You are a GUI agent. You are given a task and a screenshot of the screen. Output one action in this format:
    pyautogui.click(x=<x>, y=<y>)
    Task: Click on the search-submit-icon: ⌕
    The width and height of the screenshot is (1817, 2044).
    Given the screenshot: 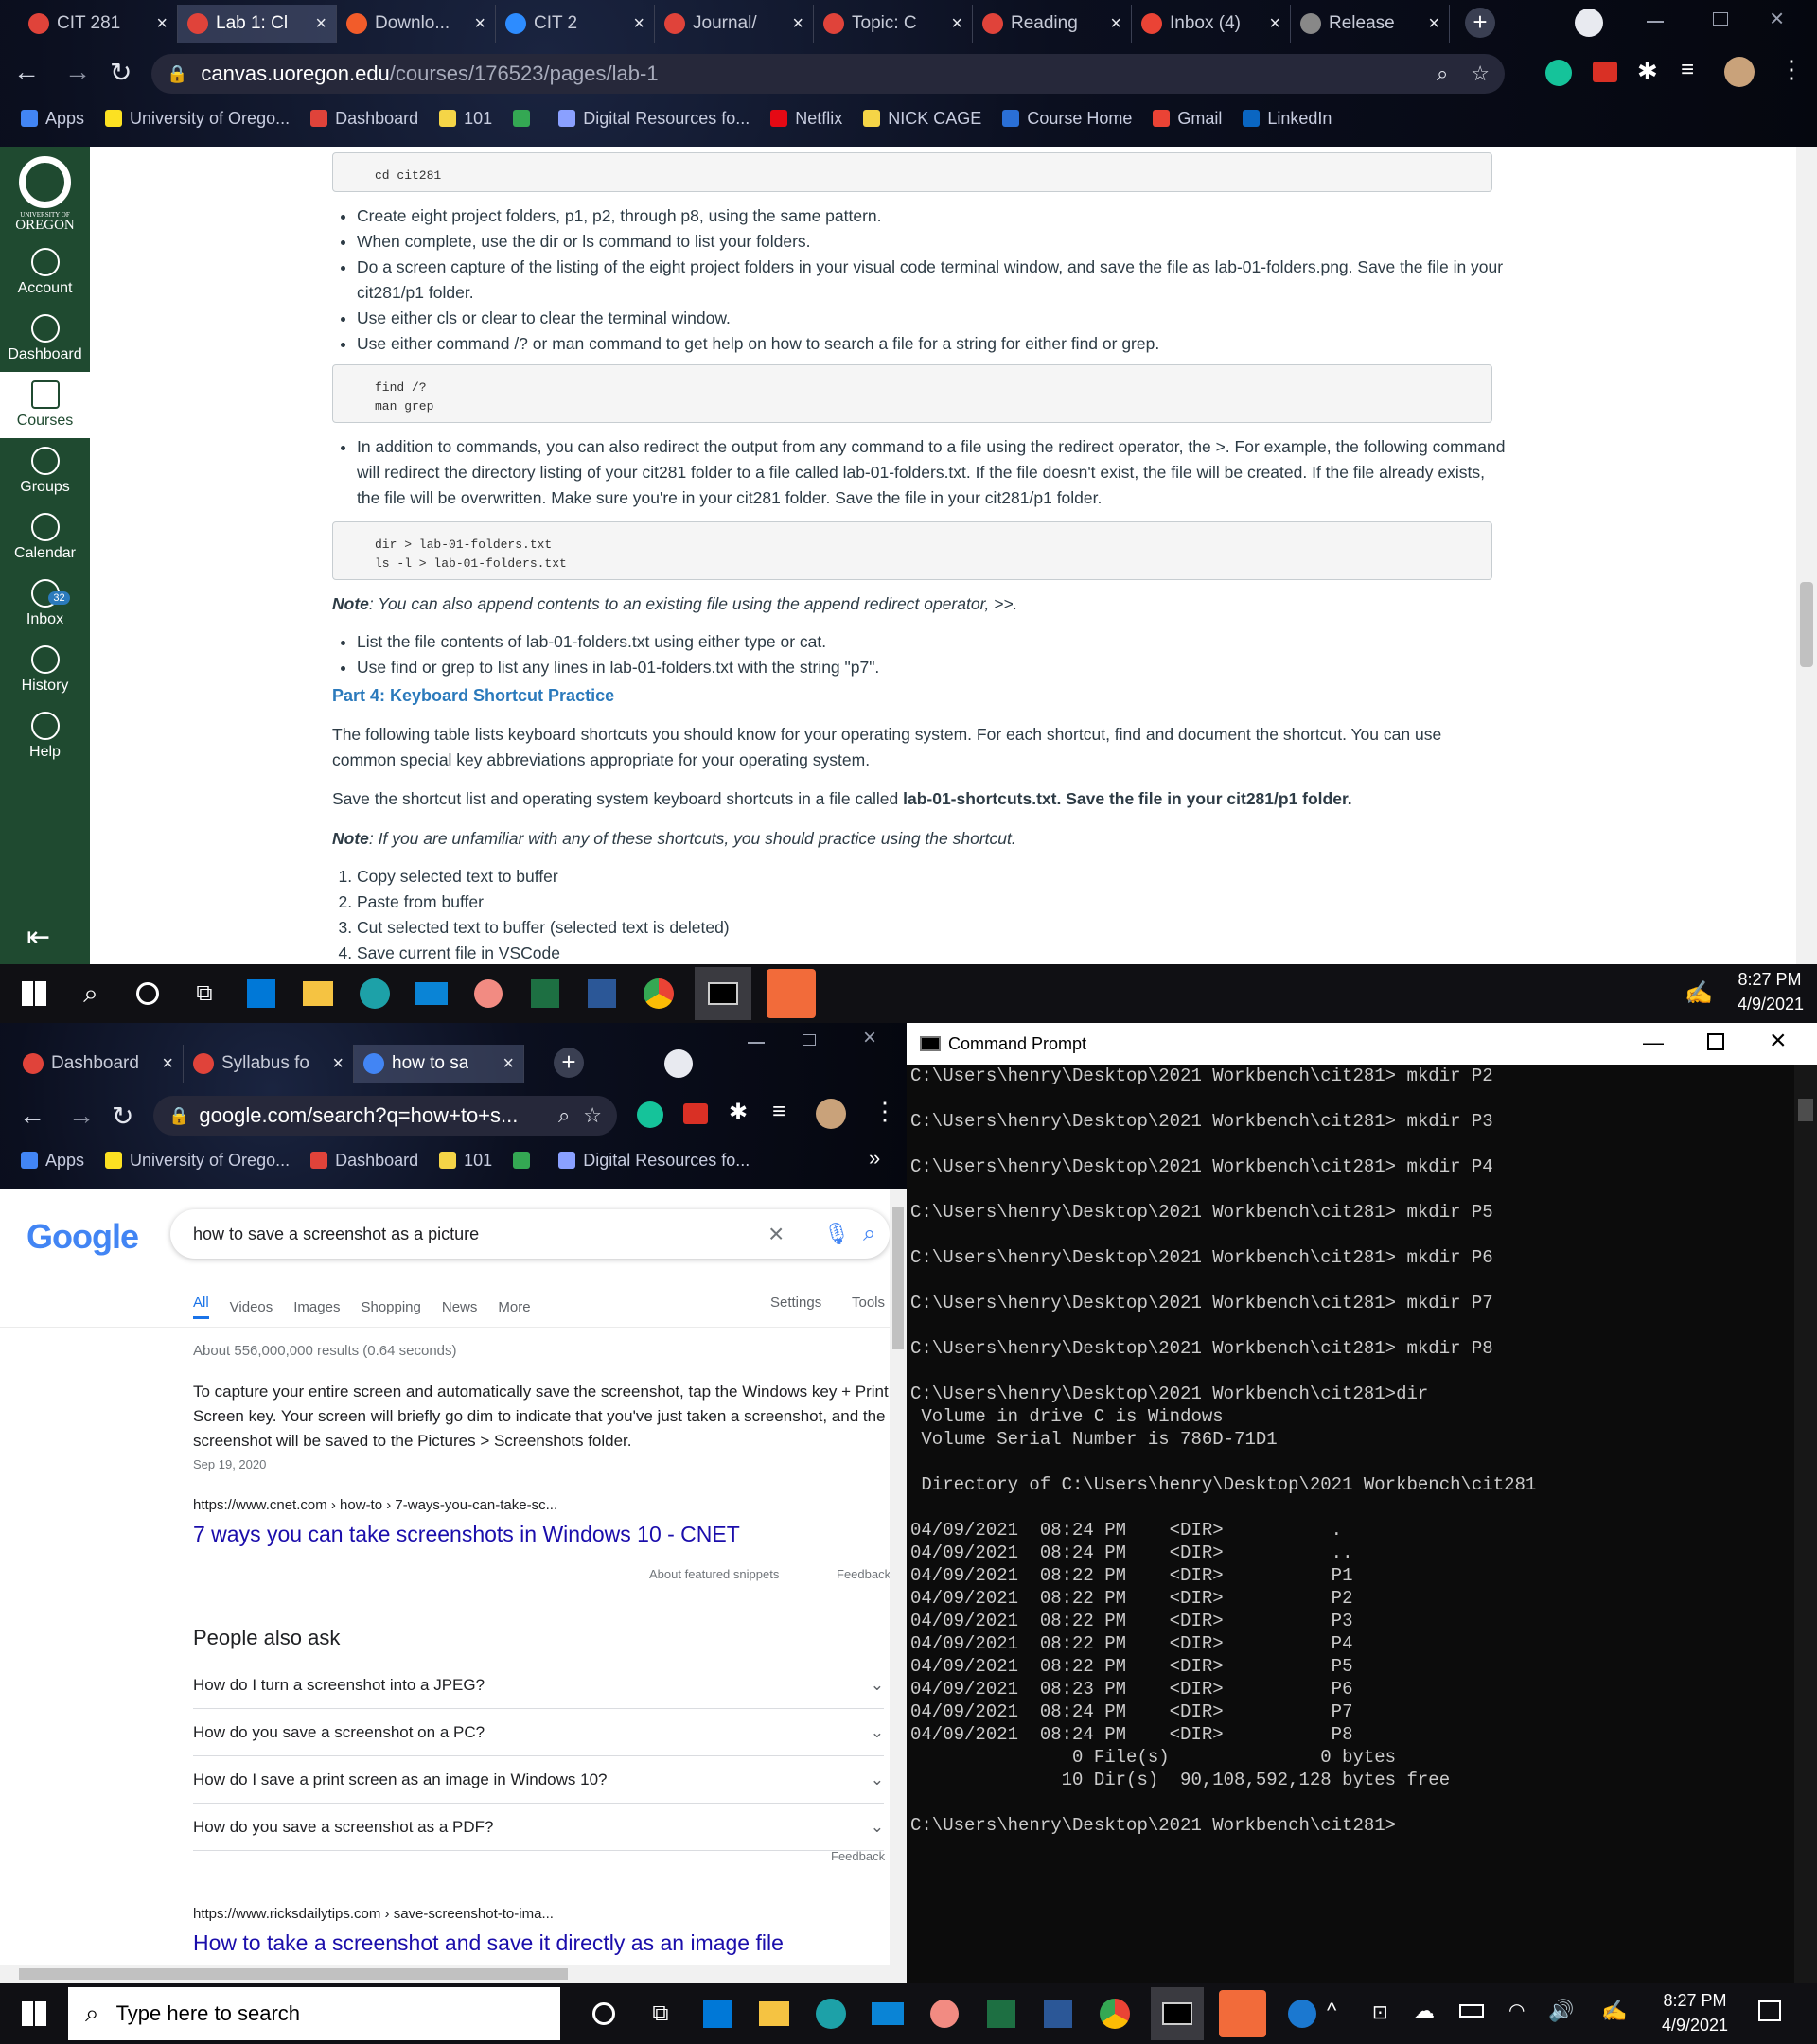 What is the action you would take?
    pyautogui.click(x=869, y=1234)
    